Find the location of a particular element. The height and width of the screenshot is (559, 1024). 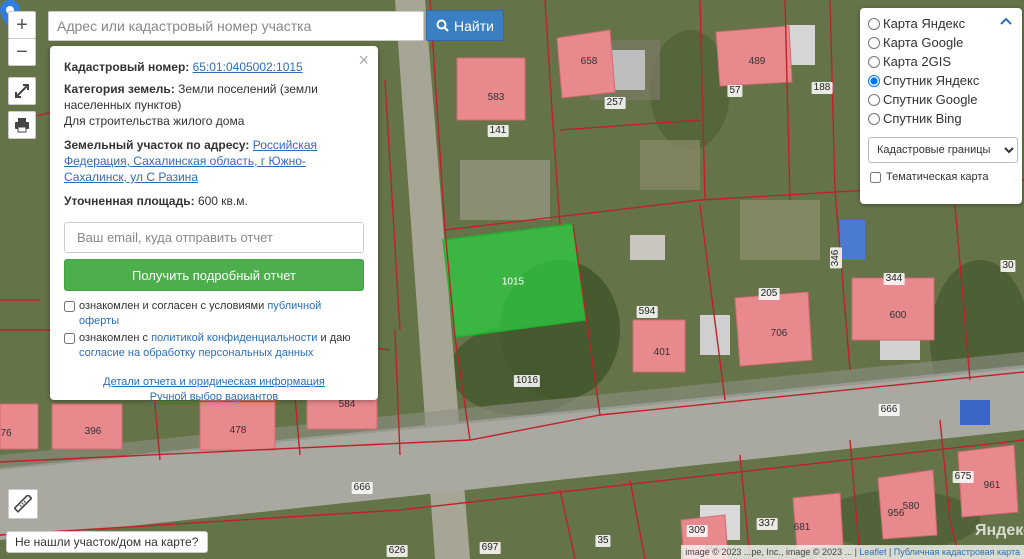

ruler-button is located at coordinates (23, 504).